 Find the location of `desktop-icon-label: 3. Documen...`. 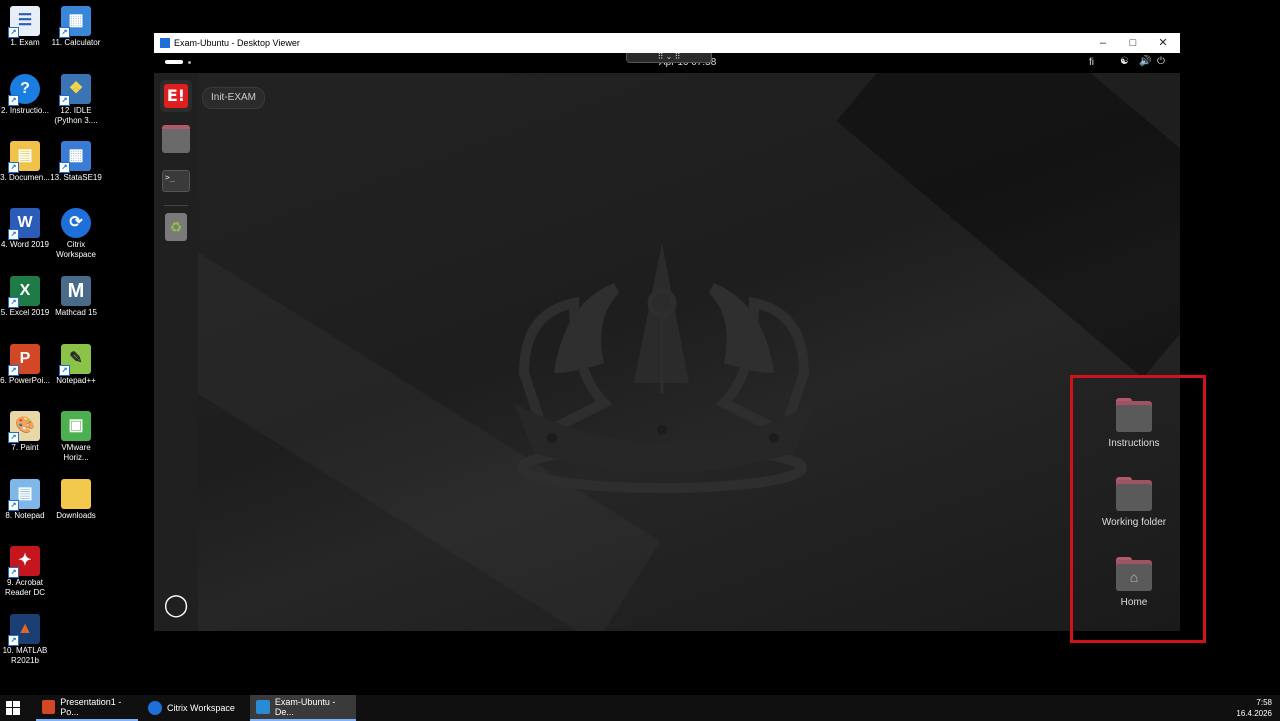

desktop-icon-label: 3. Documen... is located at coordinates (25, 177).